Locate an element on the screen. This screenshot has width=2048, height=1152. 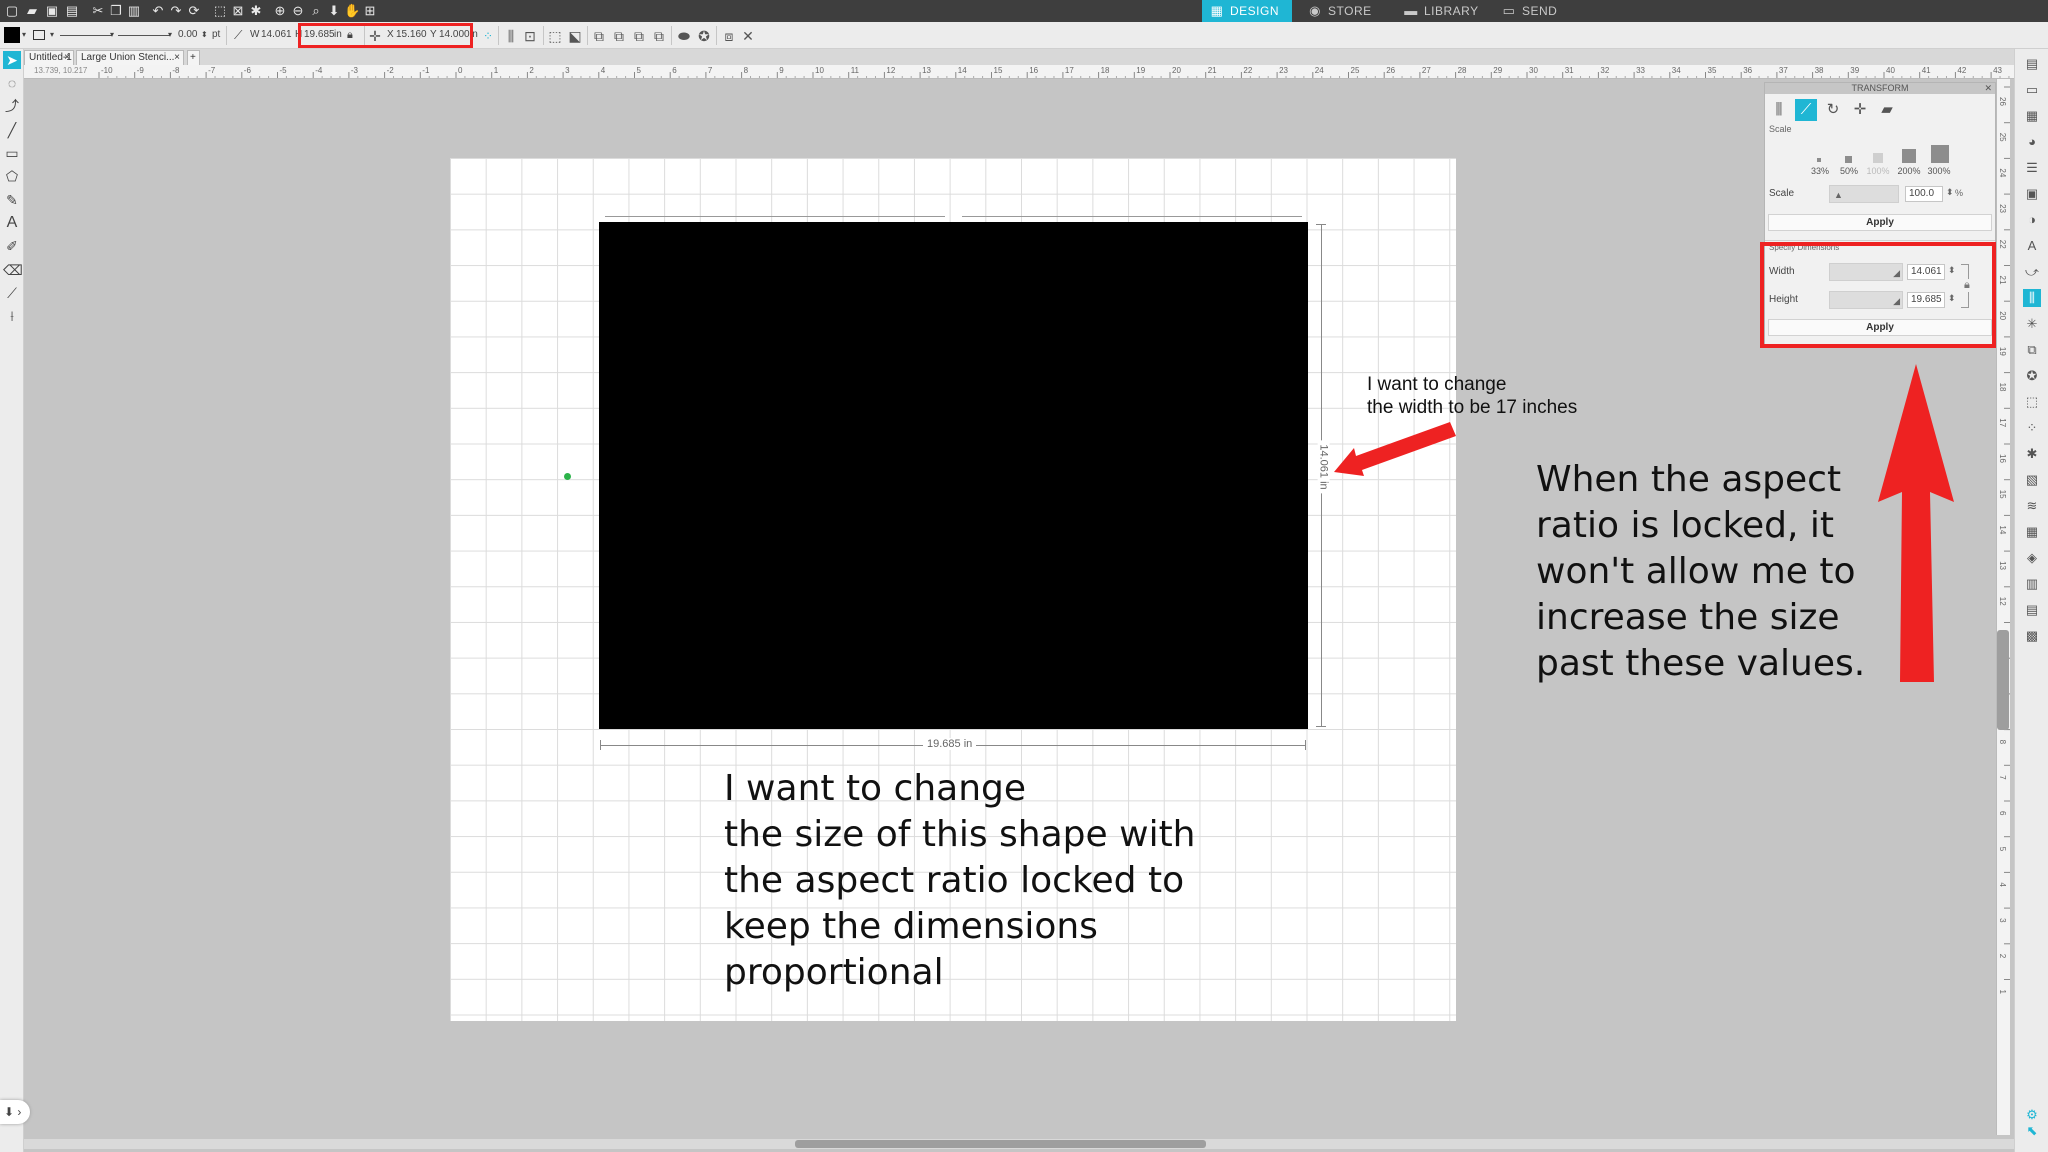
send-icon: ▭ is located at coordinates (2032, 90).